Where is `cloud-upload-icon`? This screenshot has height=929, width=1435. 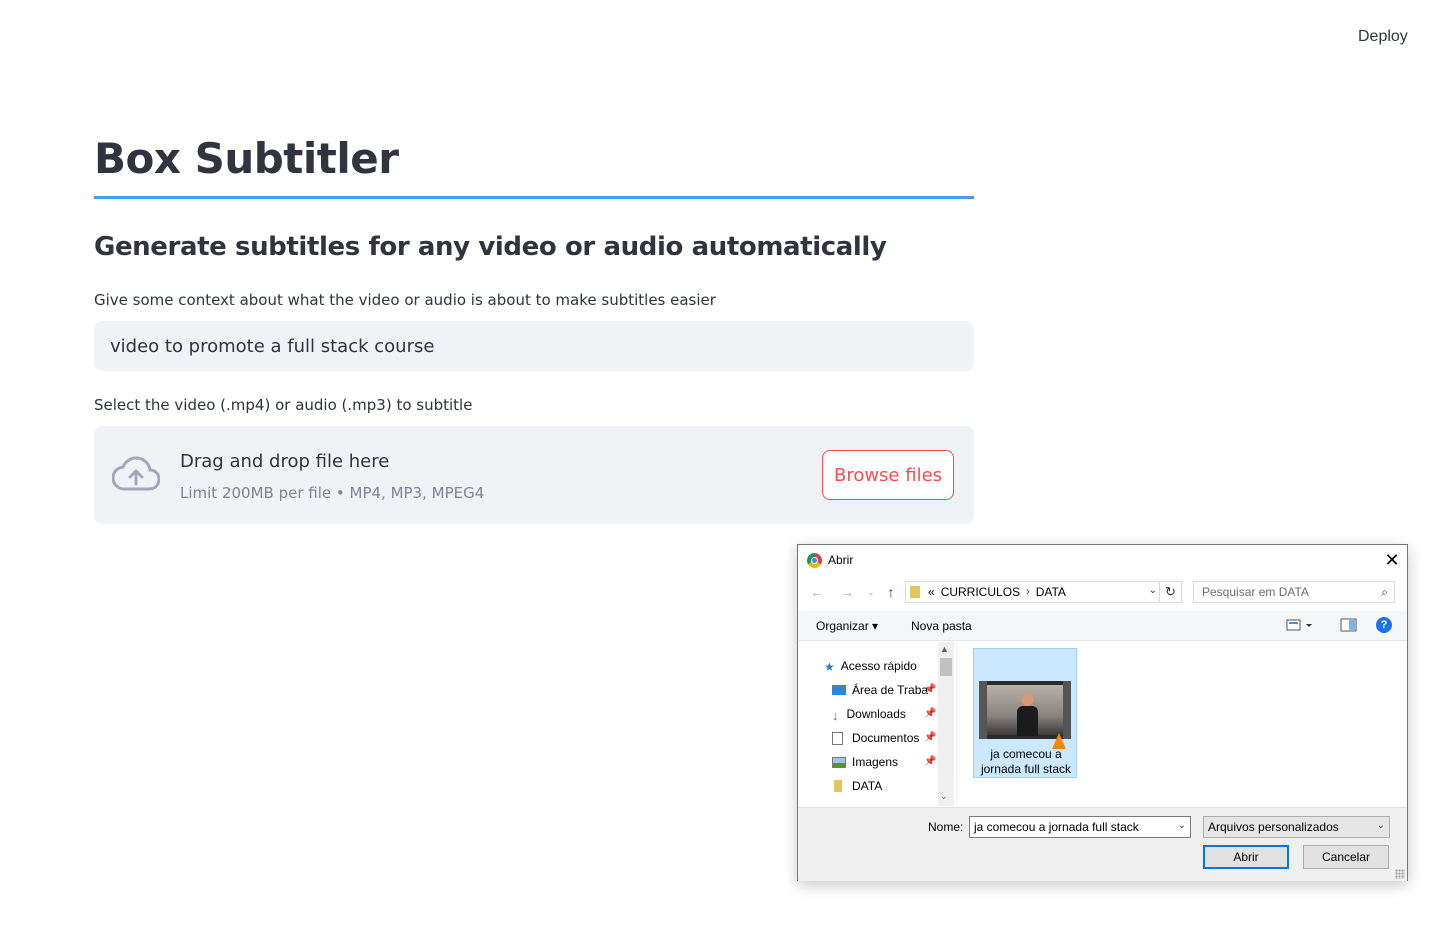 cloud-upload-icon is located at coordinates (136, 473).